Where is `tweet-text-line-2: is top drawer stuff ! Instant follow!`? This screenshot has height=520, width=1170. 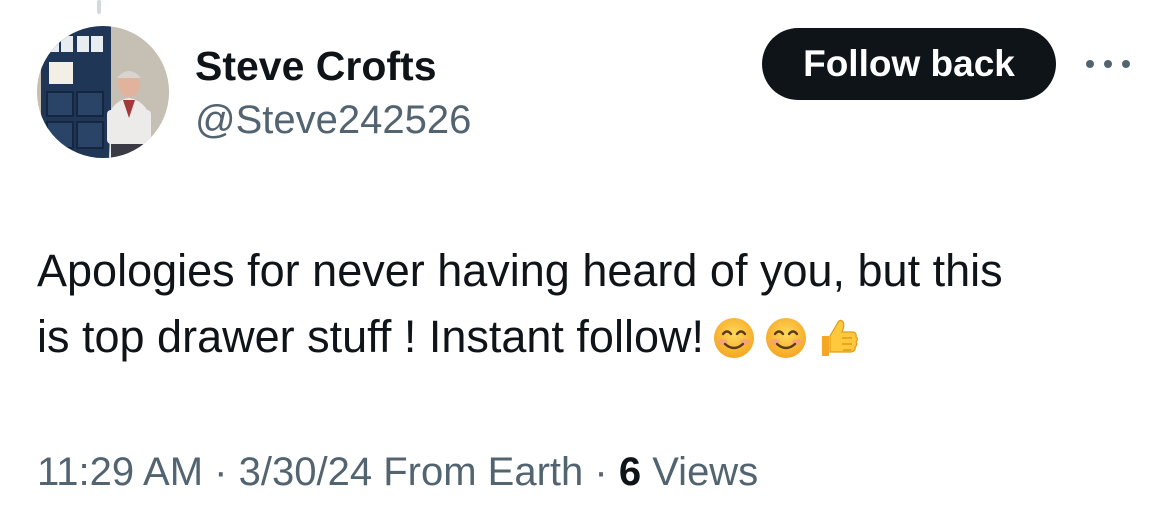 tweet-text-line-2: is top drawer stuff ! Instant follow! is located at coordinates (592, 337).